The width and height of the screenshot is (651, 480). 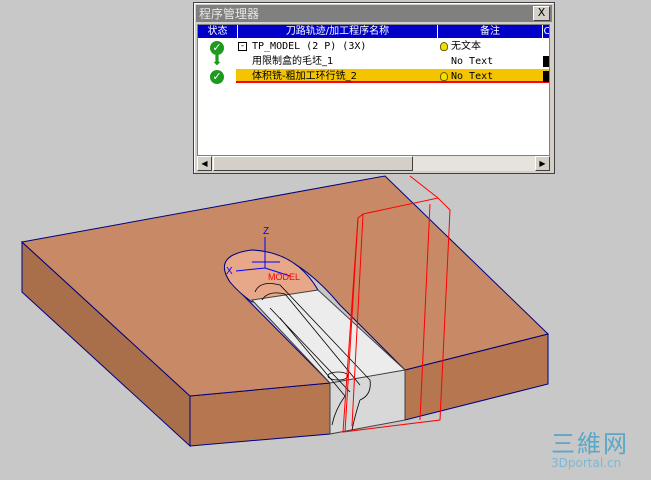 What do you see at coordinates (304, 76) in the screenshot?
I see `row-name: 体积铣-粗加工环行铣_2` at bounding box center [304, 76].